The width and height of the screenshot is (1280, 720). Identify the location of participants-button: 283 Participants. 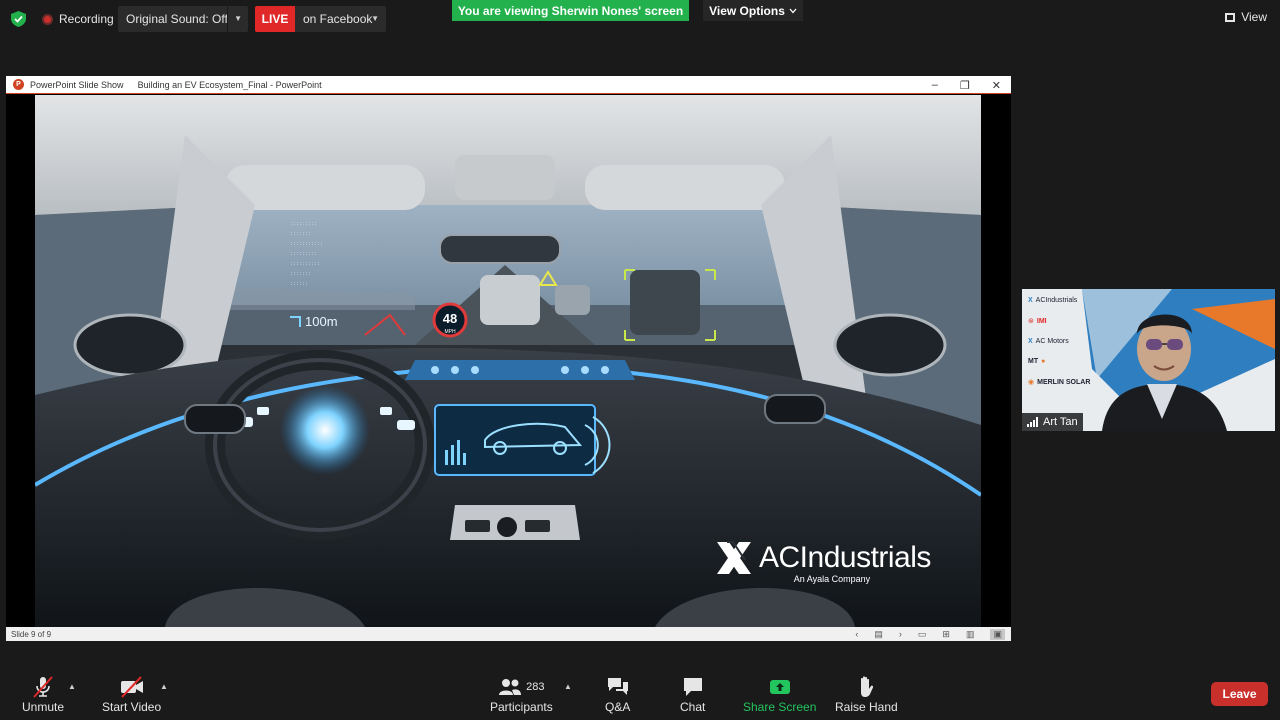
(521, 694).